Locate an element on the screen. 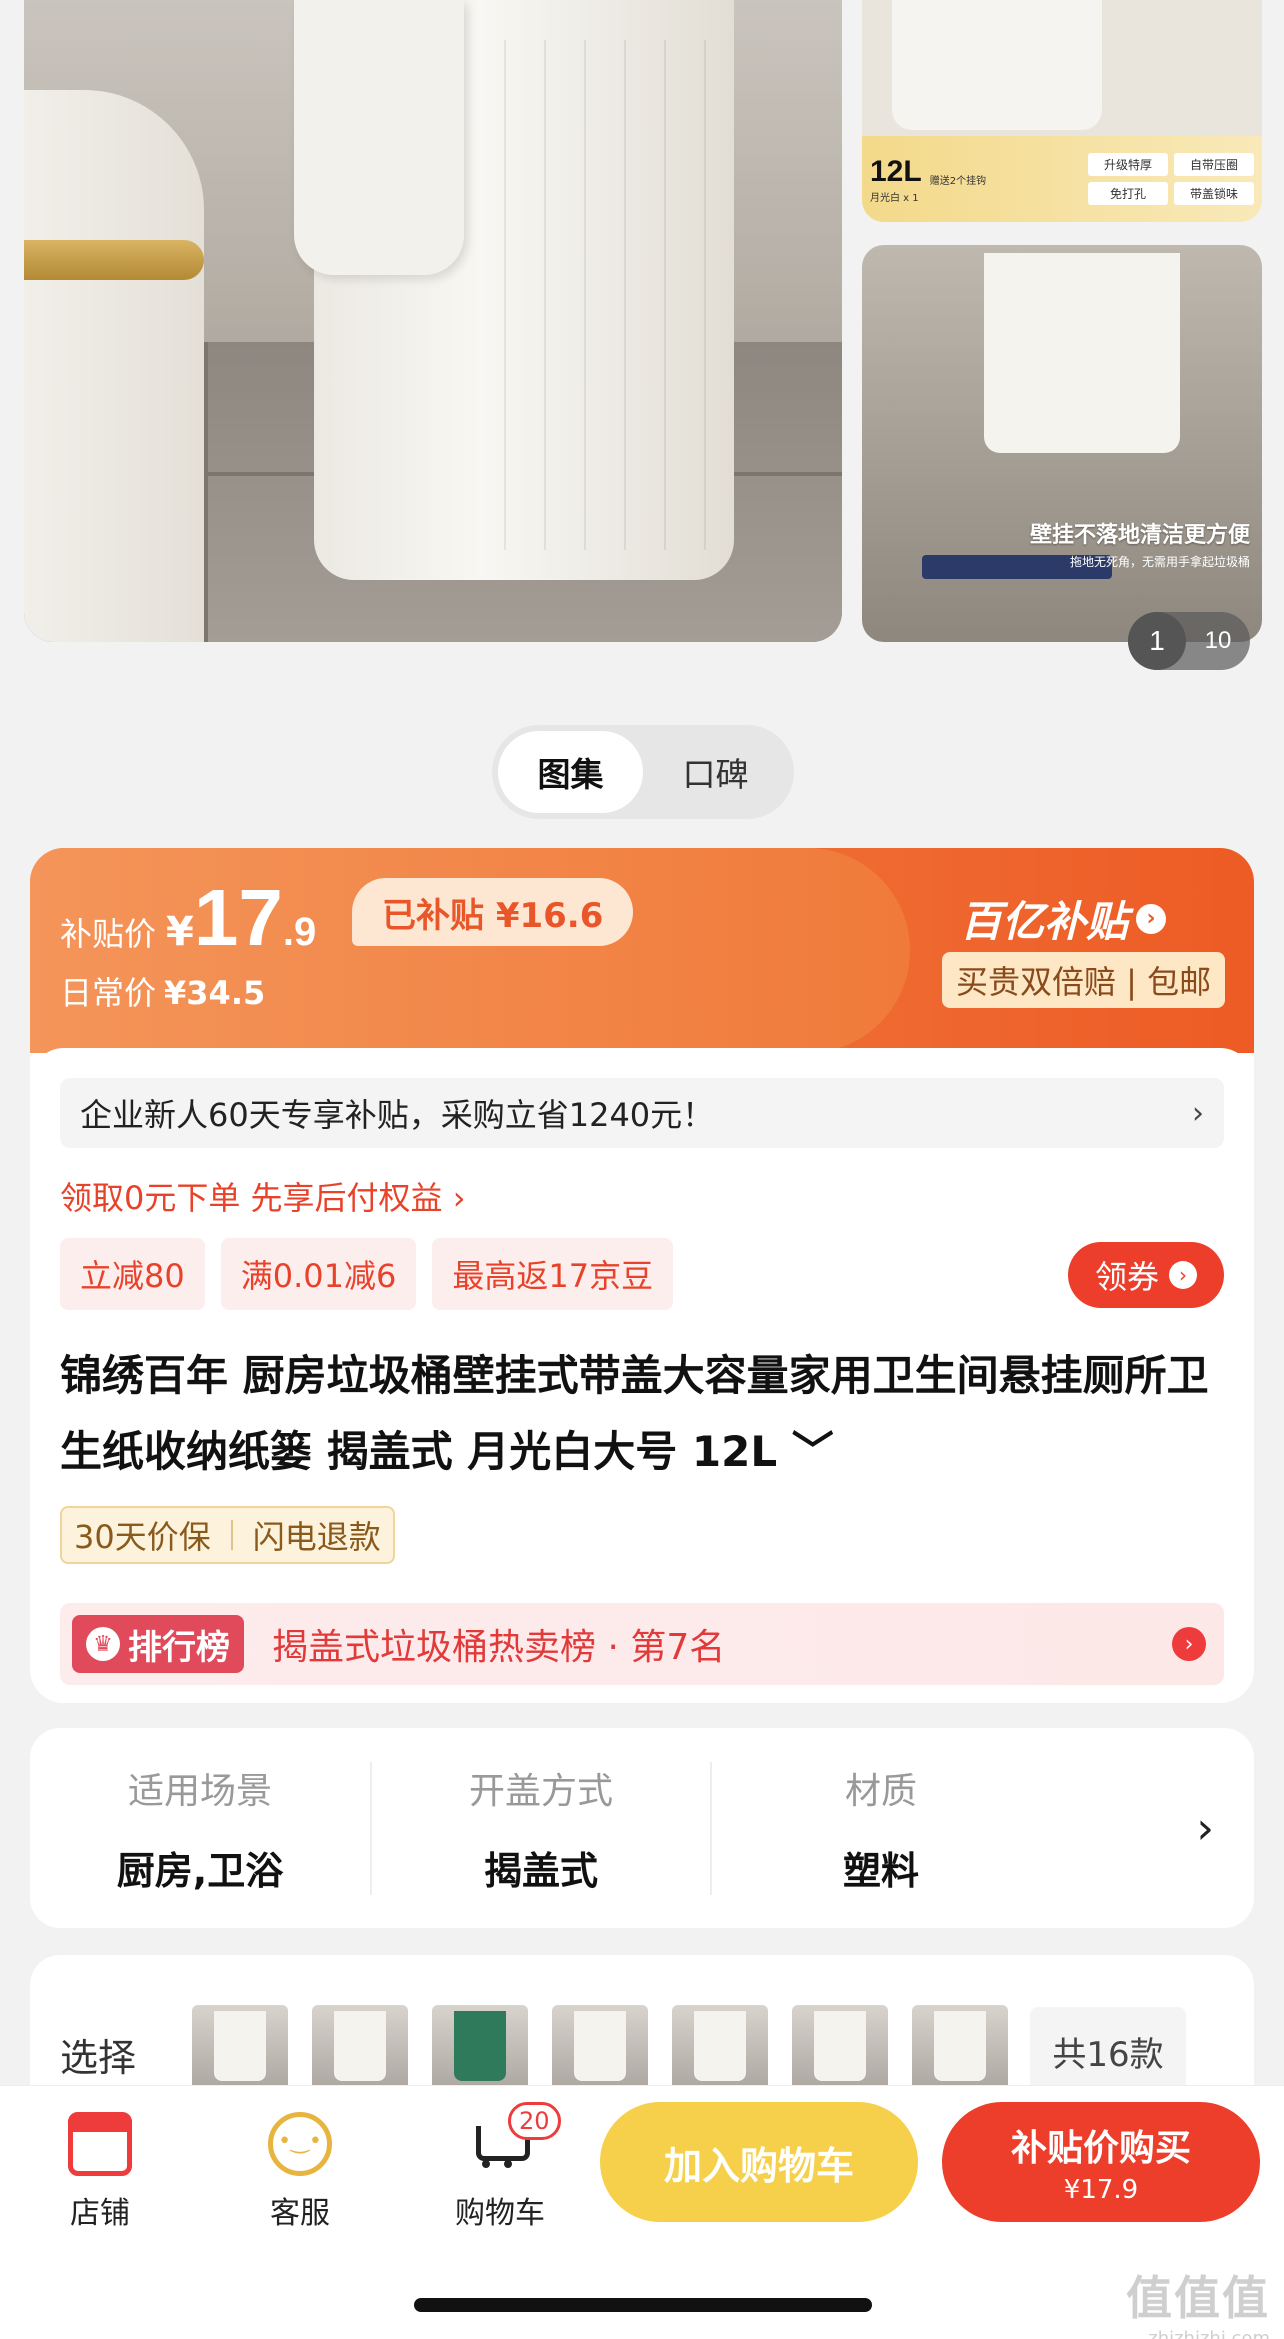 The width and height of the screenshot is (1284, 2339). feature-strip: 12L 月光白 x 1 赠送2个挂钩 升级特厚 自带压圈 免打孔 带盖锁味 is located at coordinates (1062, 179).